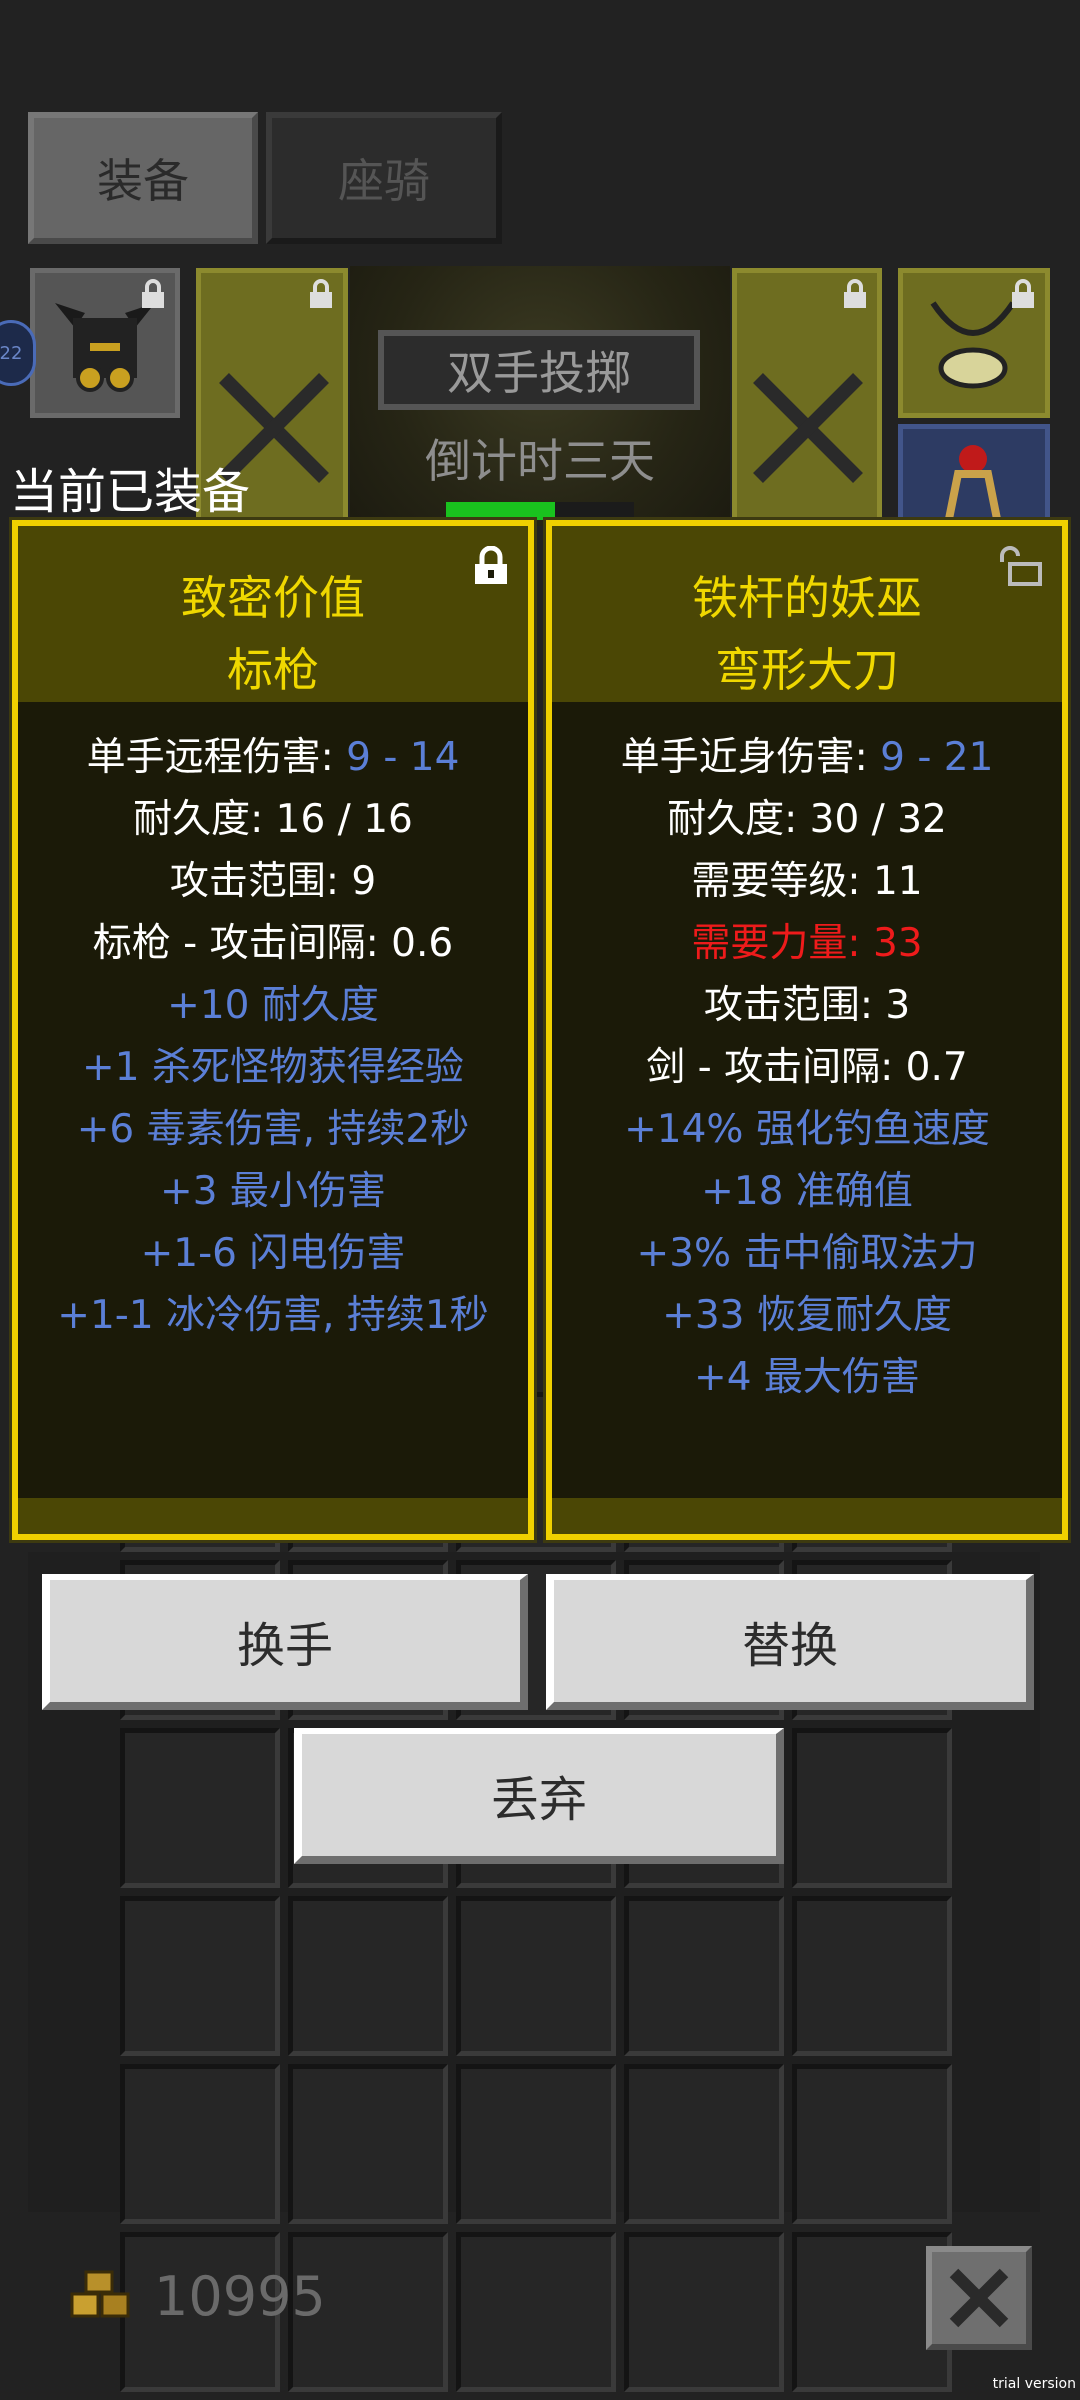 This screenshot has width=1080, height=2400. Describe the element at coordinates (974, 343) in the screenshot. I see `amulet-slot` at that location.